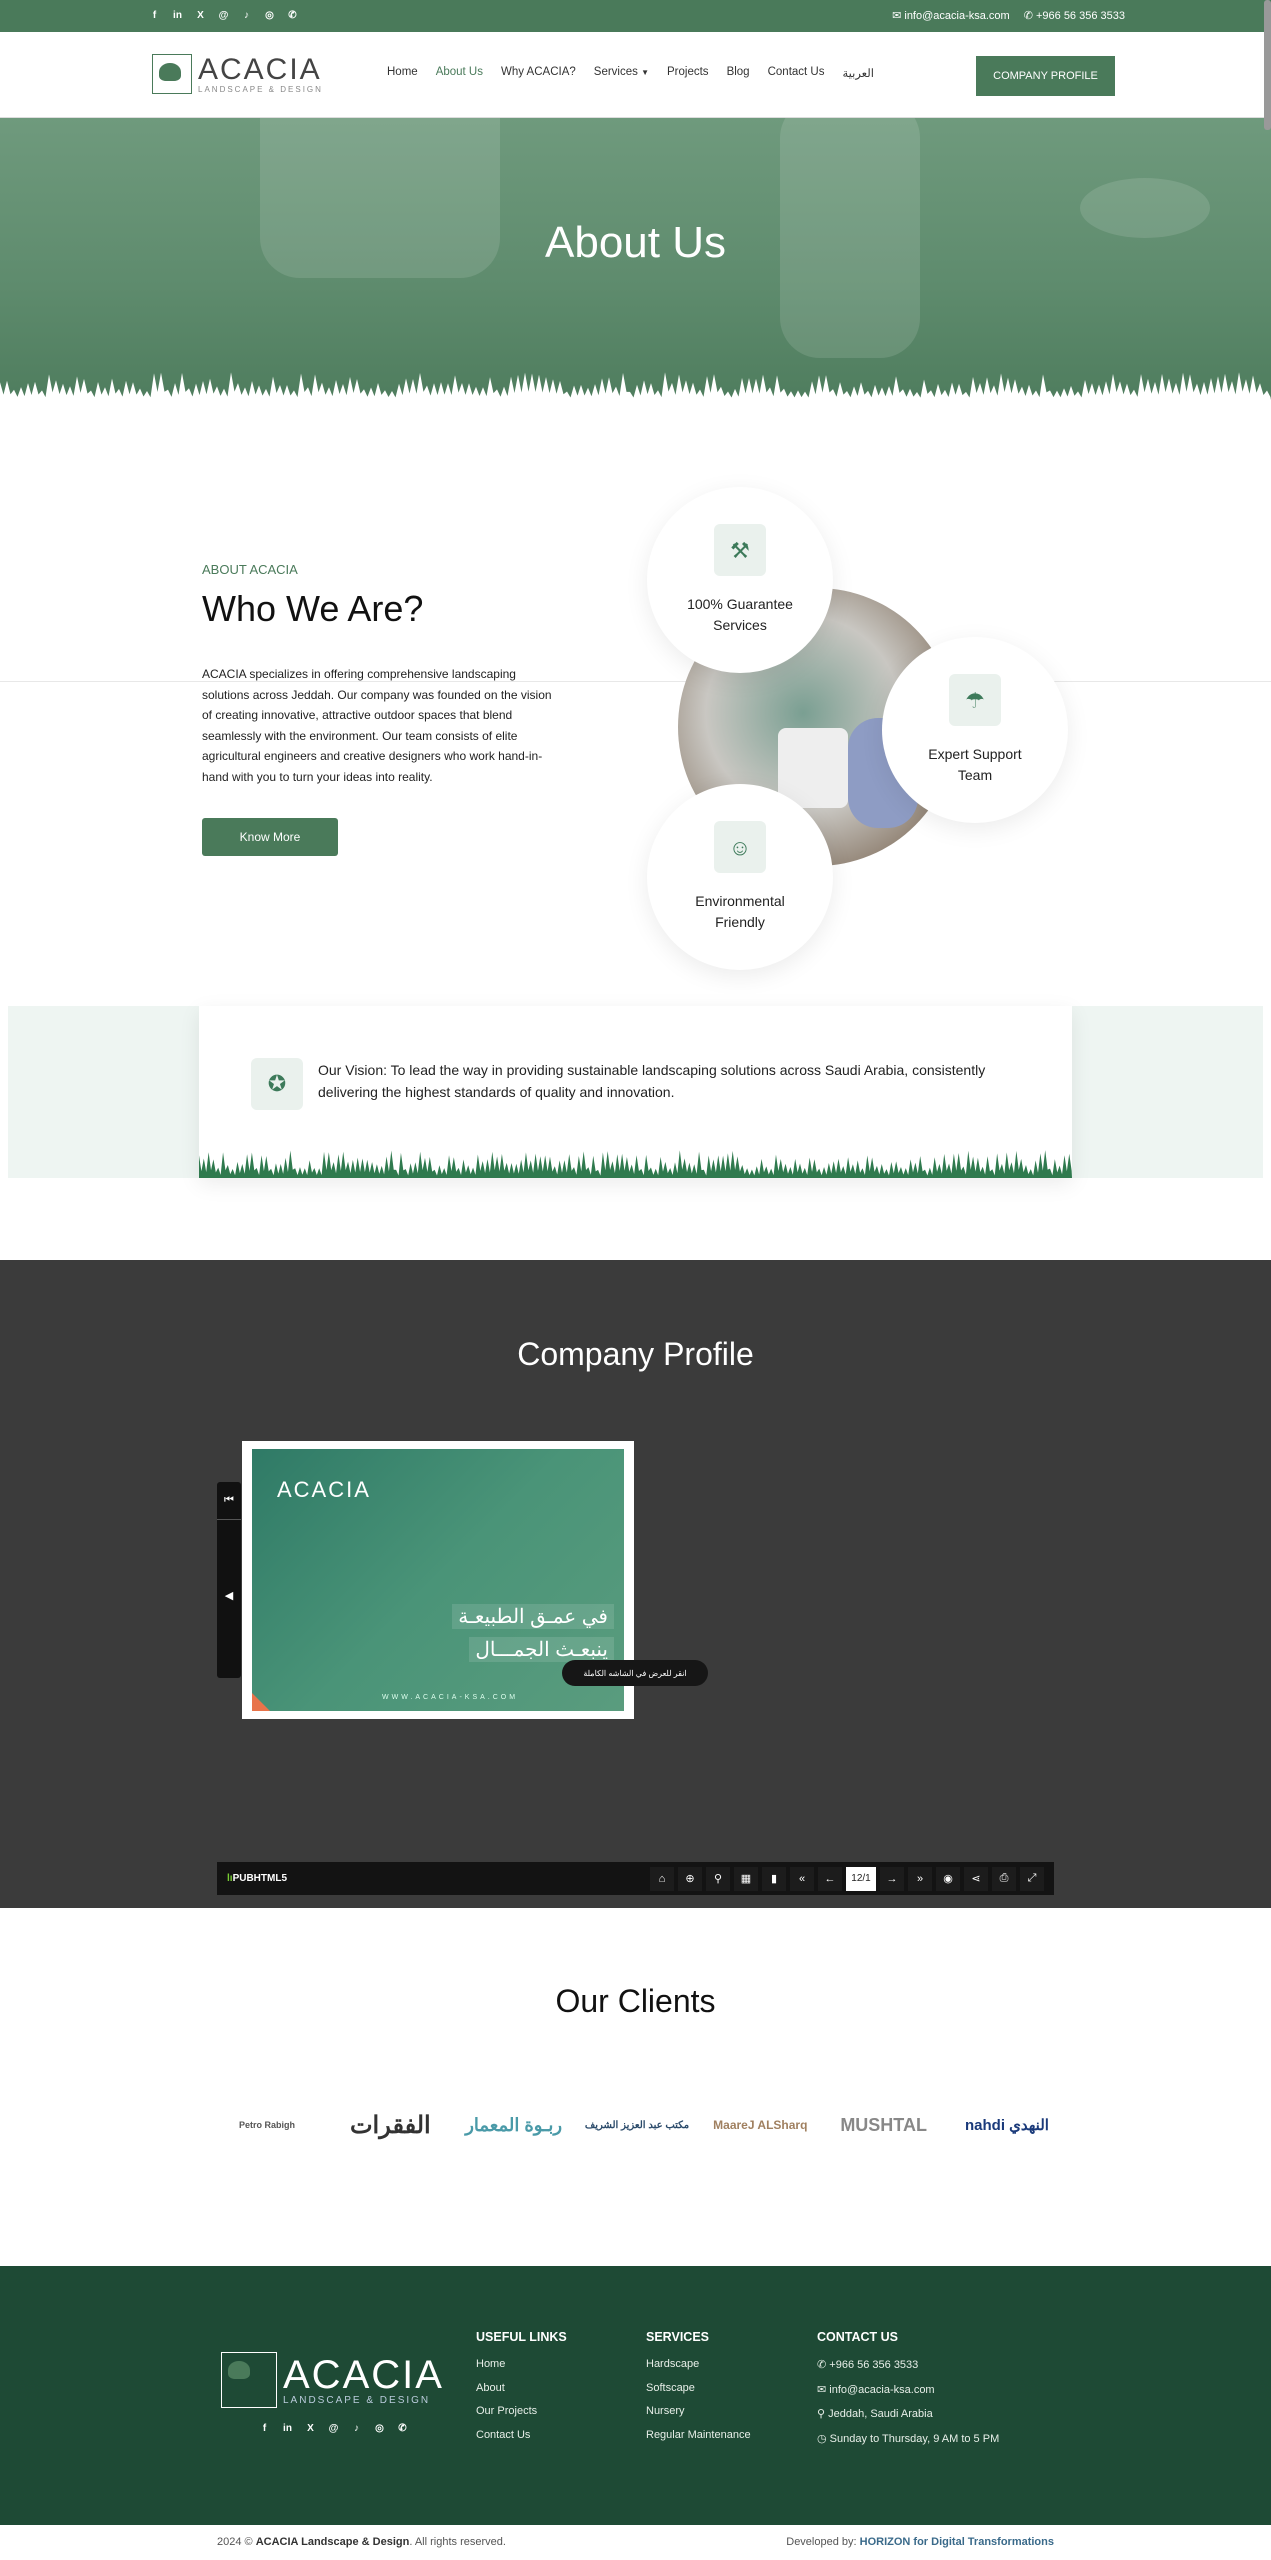 The image size is (1271, 2560). I want to click on nav-contact: Contact Us, so click(796, 73).